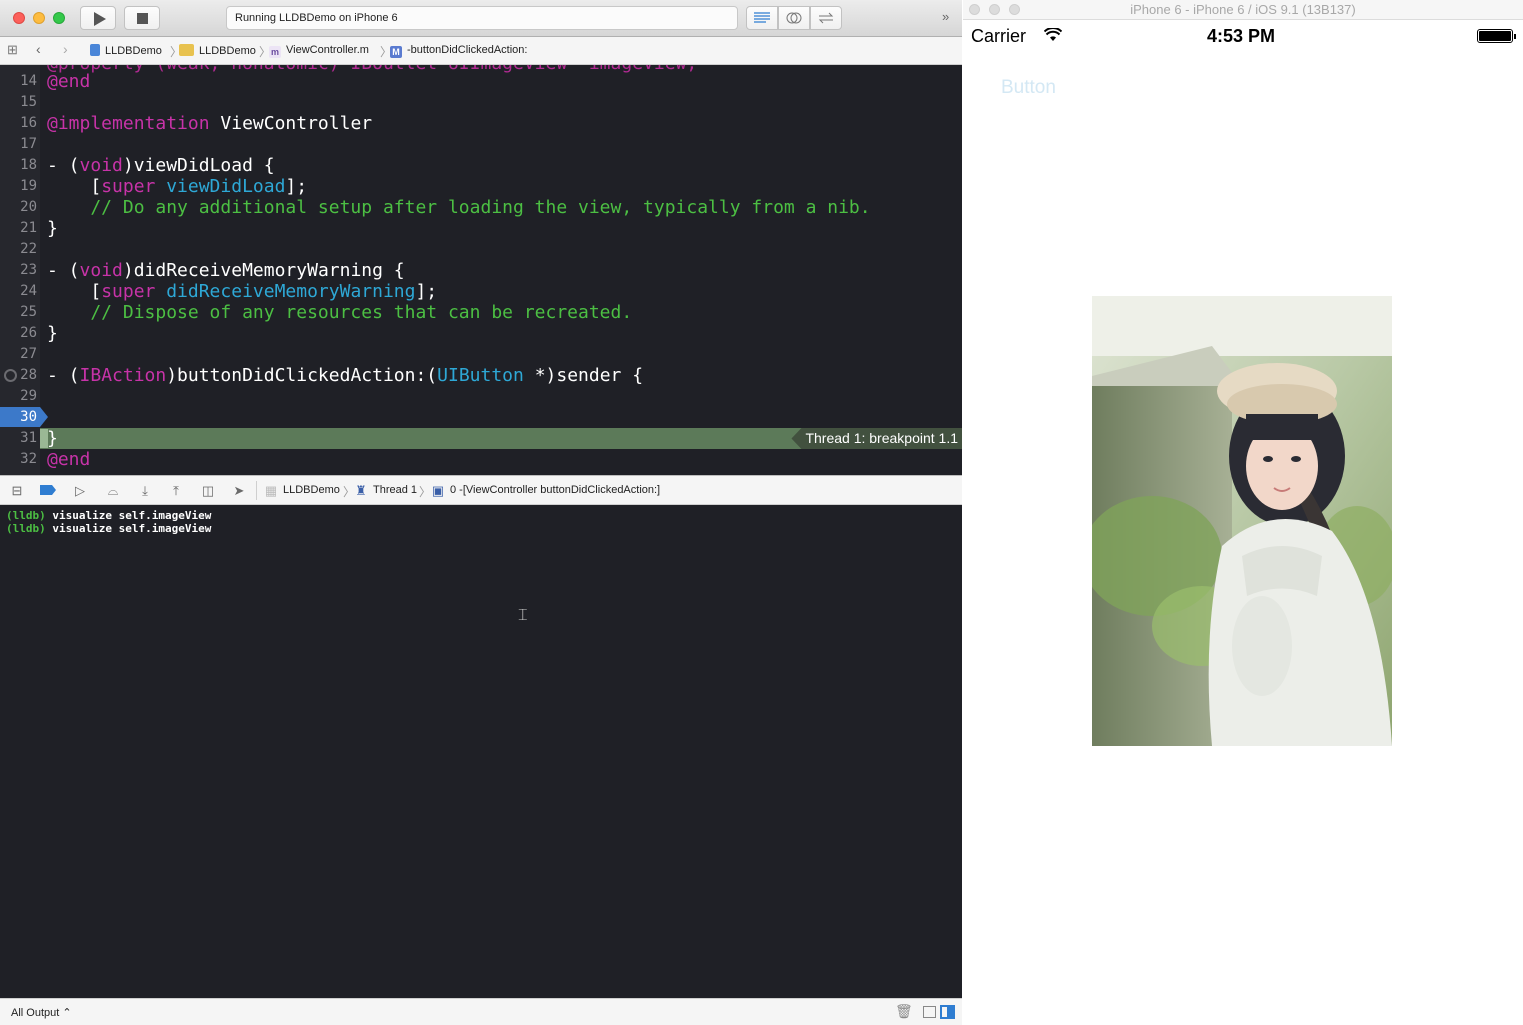  I want to click on swap-arrows-icon, so click(826, 18).